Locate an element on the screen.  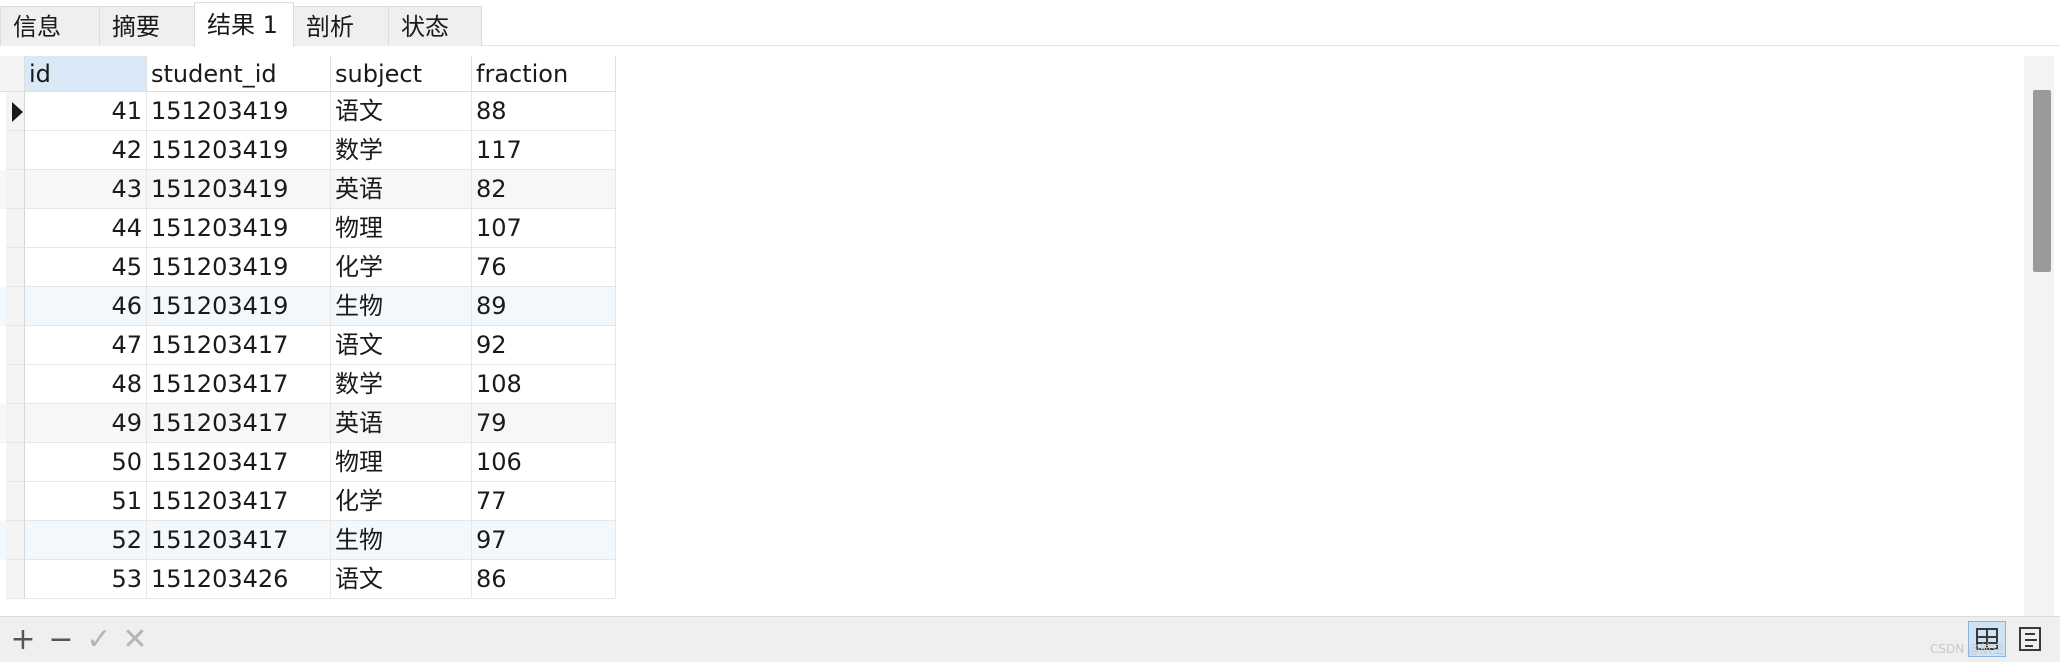
form-view-button is located at coordinates (2031, 639).